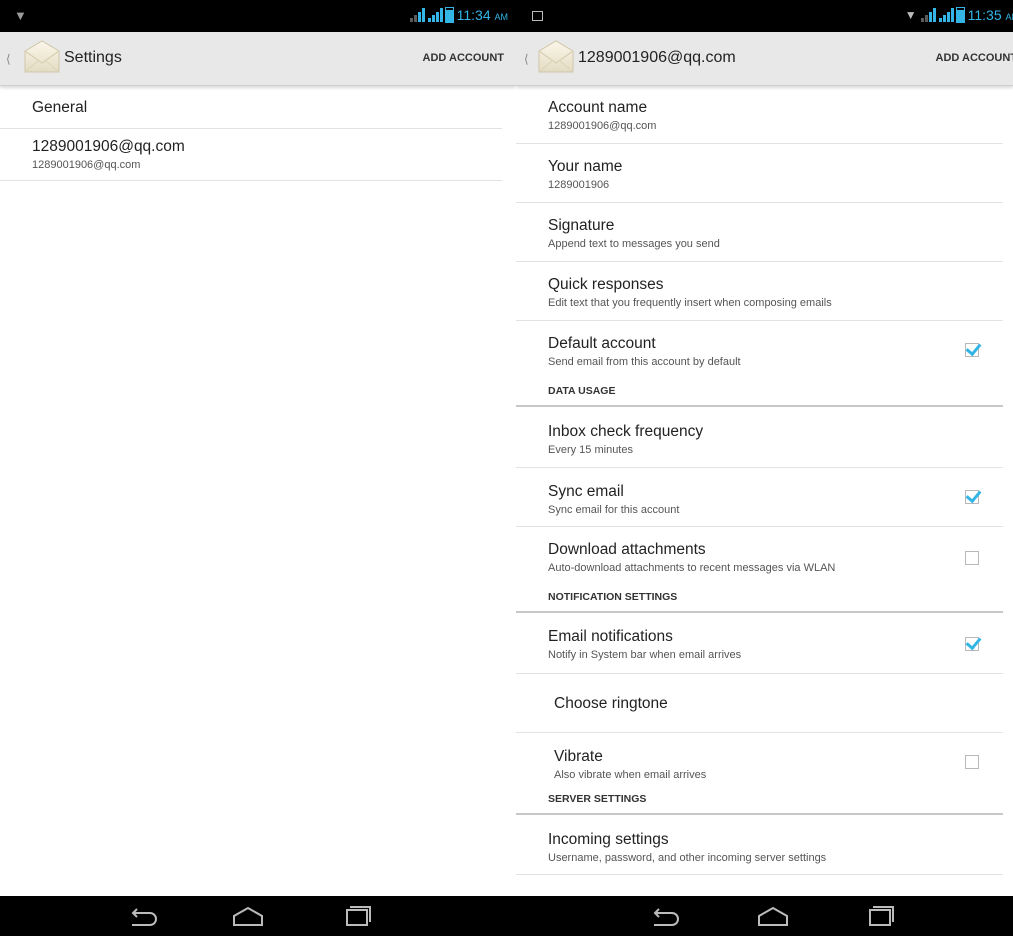 The height and width of the screenshot is (936, 1013). Describe the element at coordinates (972, 350) in the screenshot. I see `default-account-checkbox` at that location.